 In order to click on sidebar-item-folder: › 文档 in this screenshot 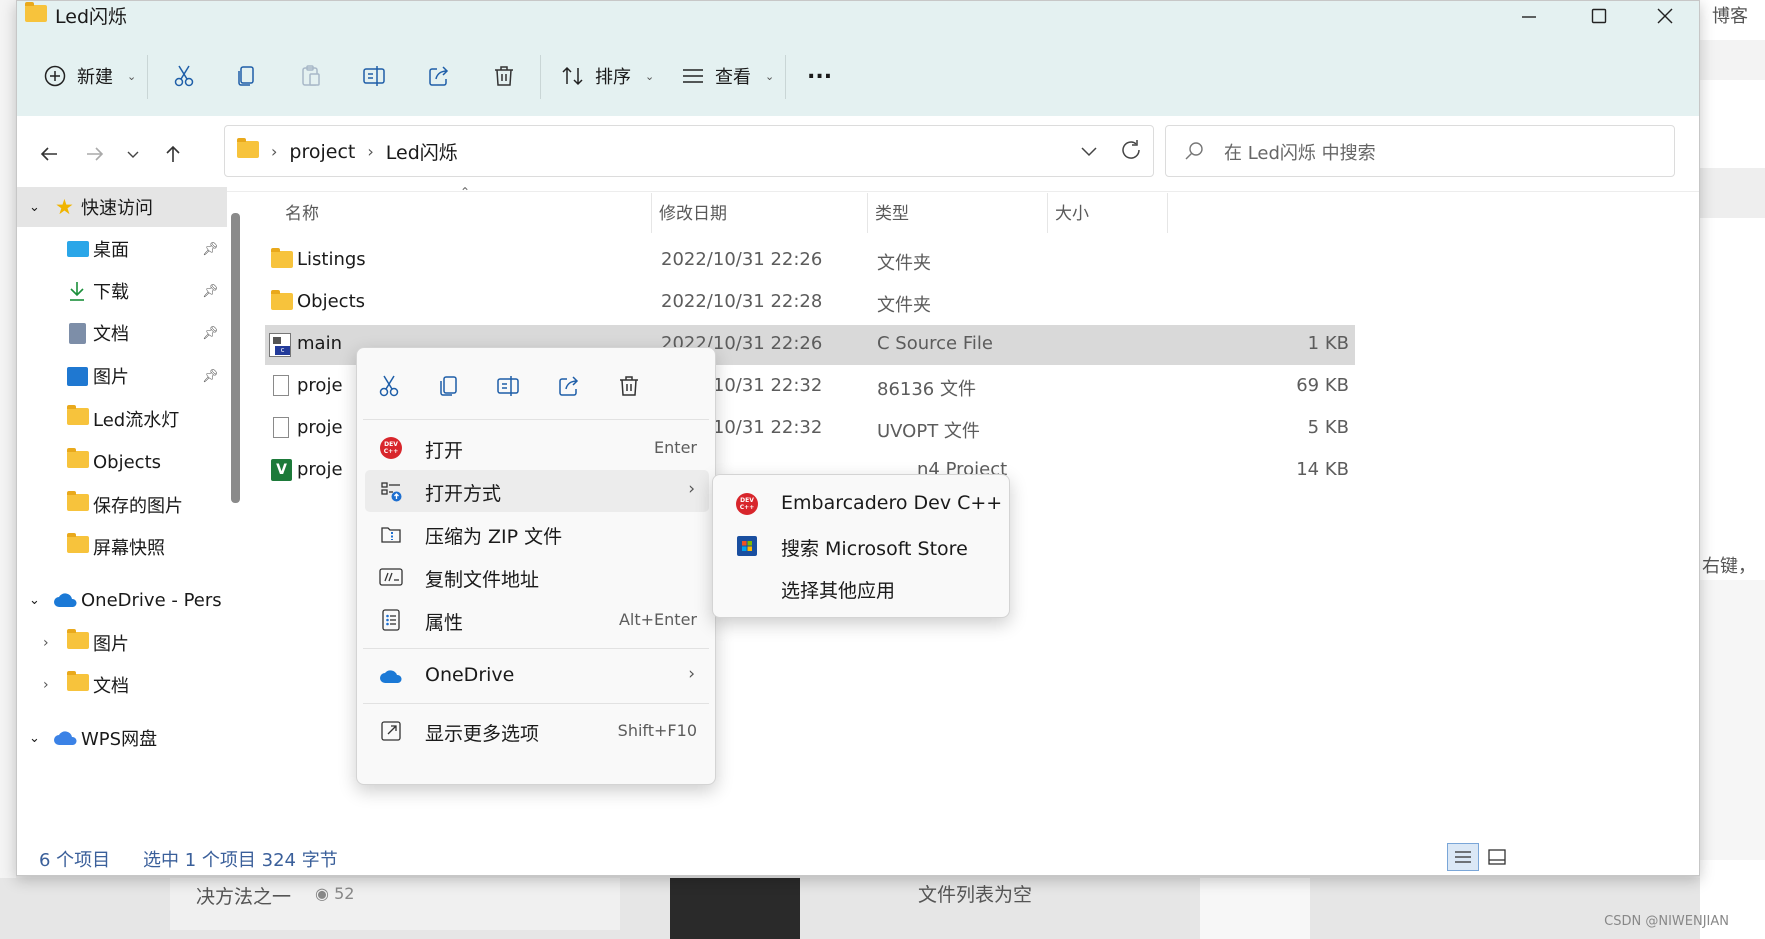, I will do `click(122, 685)`.